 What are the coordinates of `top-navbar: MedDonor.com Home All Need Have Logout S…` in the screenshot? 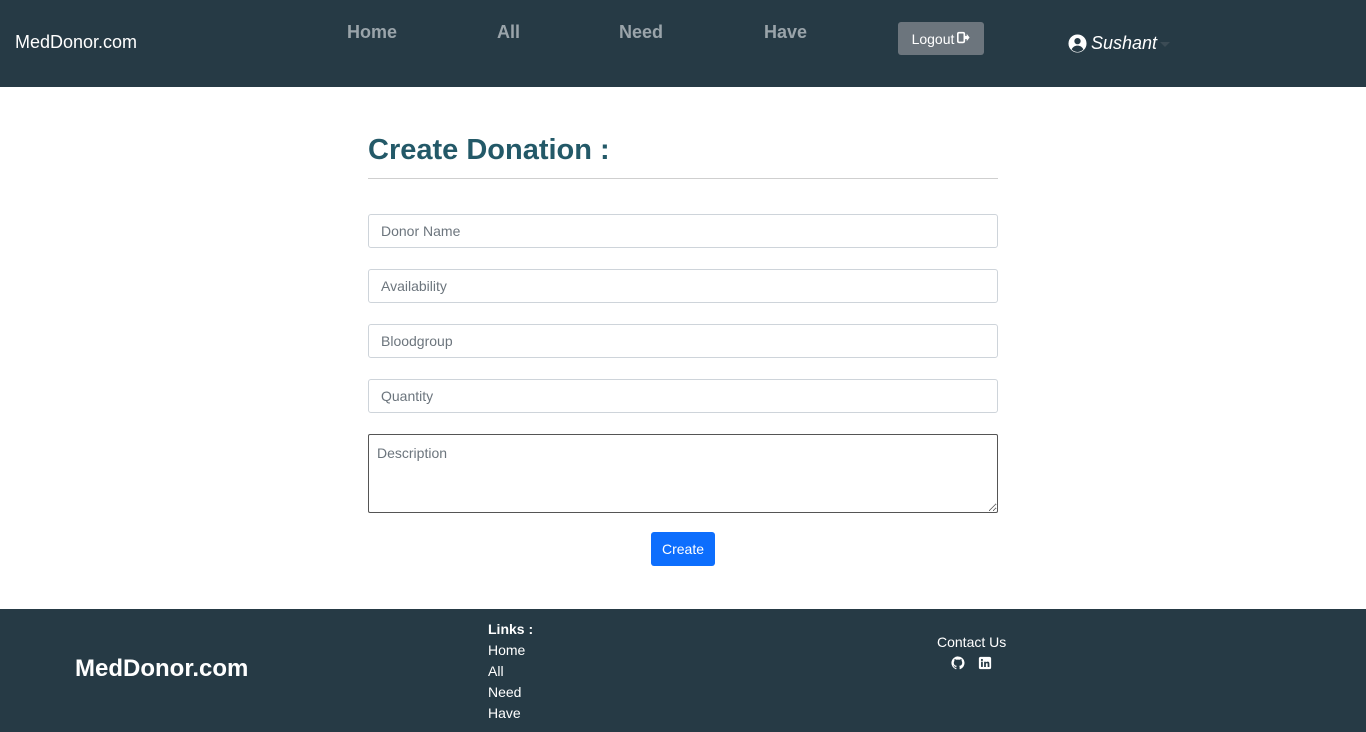 It's located at (683, 43).